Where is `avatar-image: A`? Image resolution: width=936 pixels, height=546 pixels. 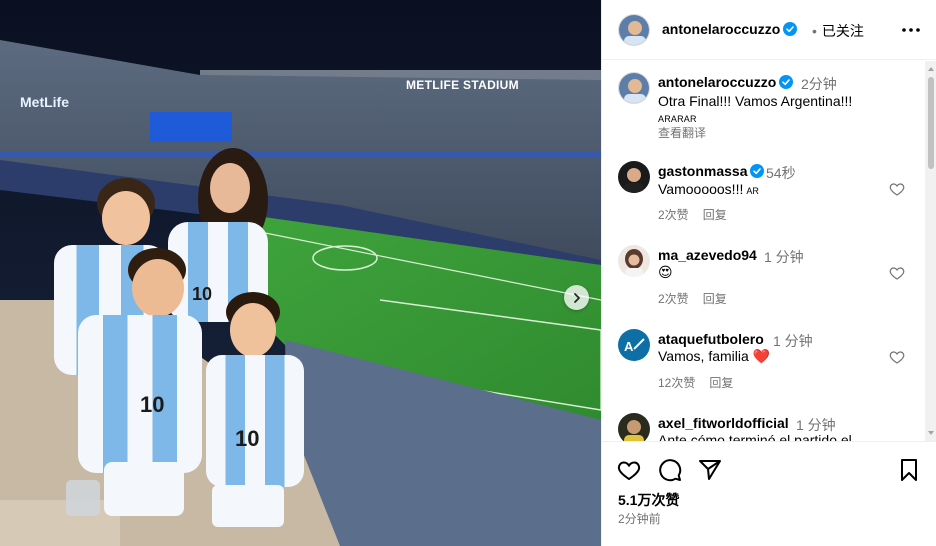 avatar-image: A is located at coordinates (634, 345).